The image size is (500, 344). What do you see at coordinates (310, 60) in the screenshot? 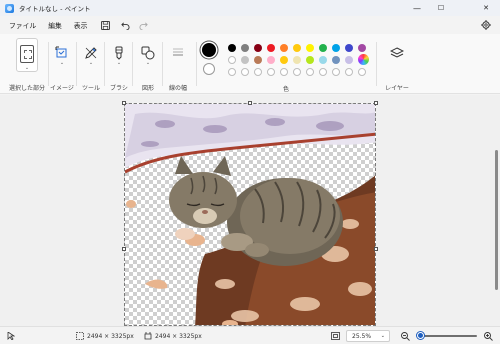
I see `color-swatch-lime` at bounding box center [310, 60].